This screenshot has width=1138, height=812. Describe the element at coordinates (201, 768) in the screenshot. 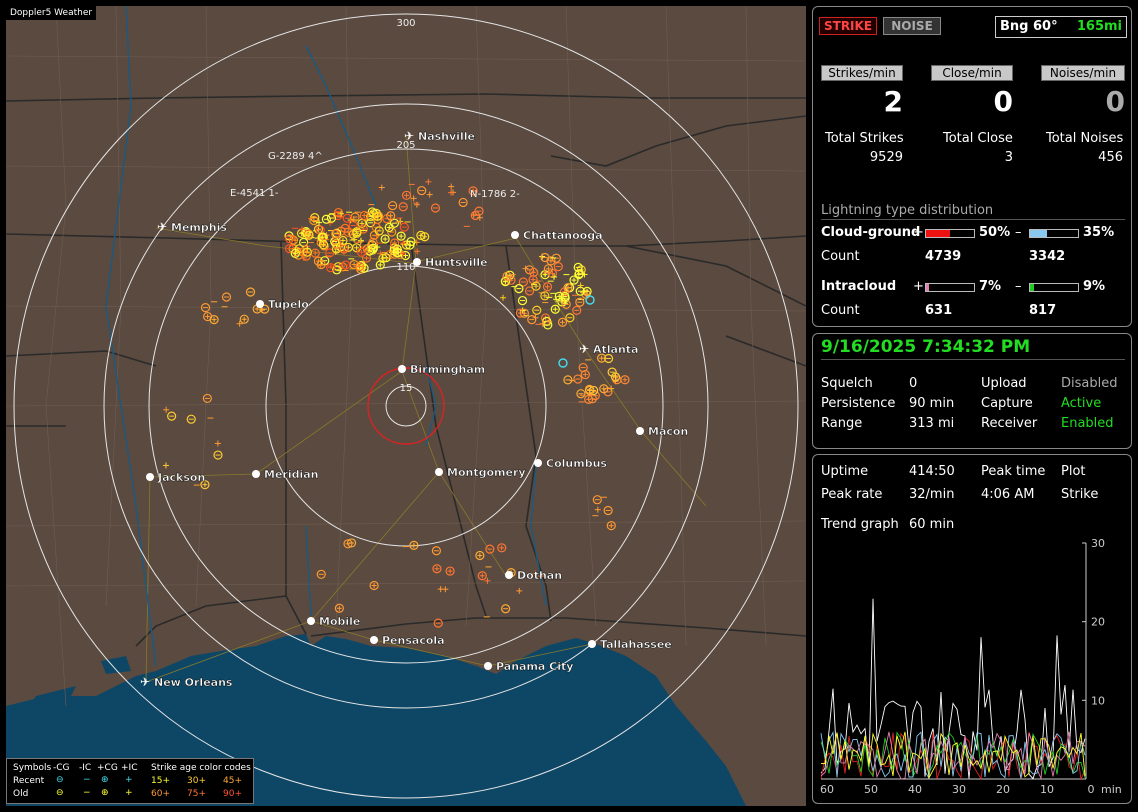

I see `legend-age-title: Strike age color codes` at that location.